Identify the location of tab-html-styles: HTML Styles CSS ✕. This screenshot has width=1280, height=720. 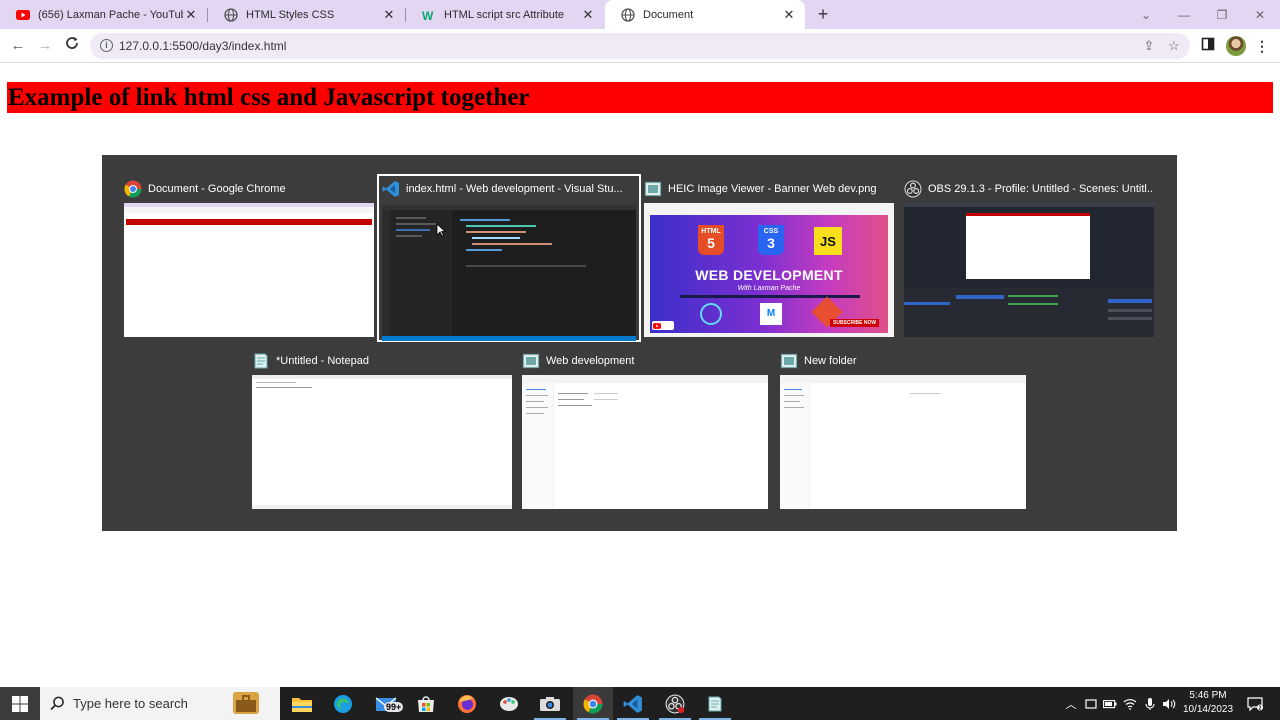
(306, 14).